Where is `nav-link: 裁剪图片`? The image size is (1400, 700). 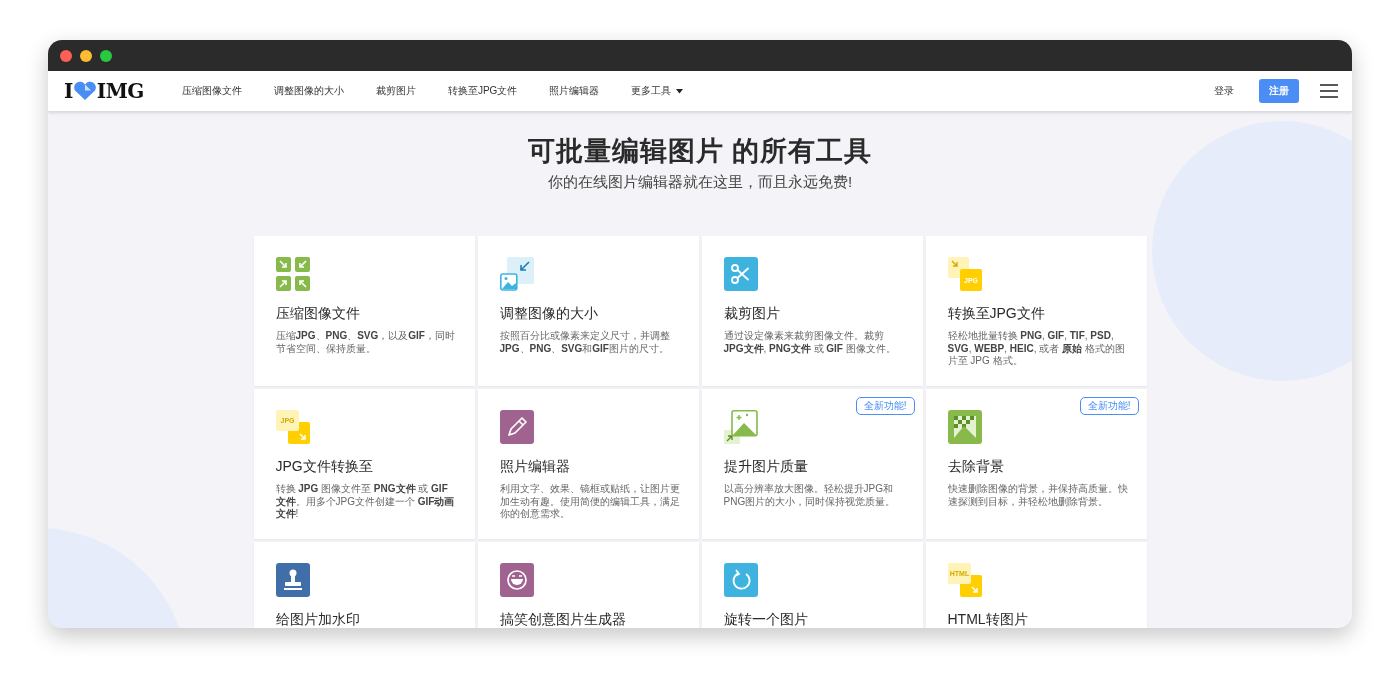
nav-link: 裁剪图片 is located at coordinates (395, 91).